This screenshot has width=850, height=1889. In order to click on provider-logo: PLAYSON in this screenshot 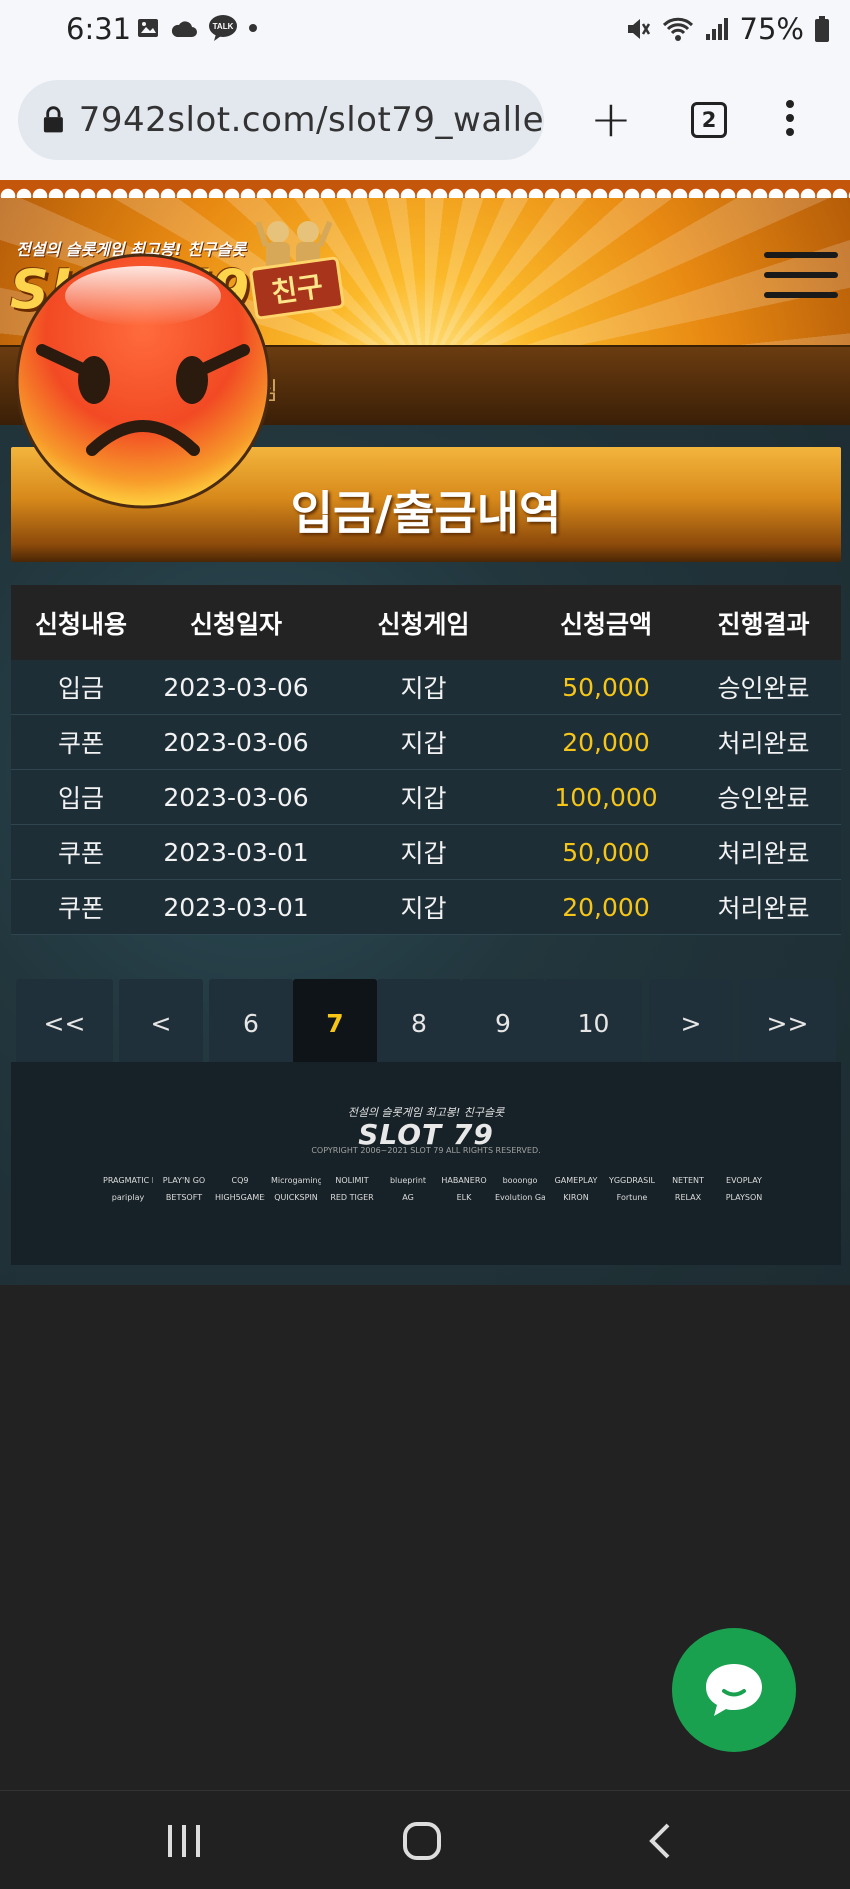, I will do `click(744, 1197)`.